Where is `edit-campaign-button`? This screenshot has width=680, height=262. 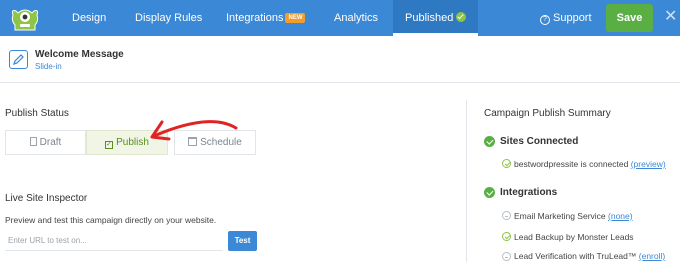
edit-campaign-button is located at coordinates (18, 59).